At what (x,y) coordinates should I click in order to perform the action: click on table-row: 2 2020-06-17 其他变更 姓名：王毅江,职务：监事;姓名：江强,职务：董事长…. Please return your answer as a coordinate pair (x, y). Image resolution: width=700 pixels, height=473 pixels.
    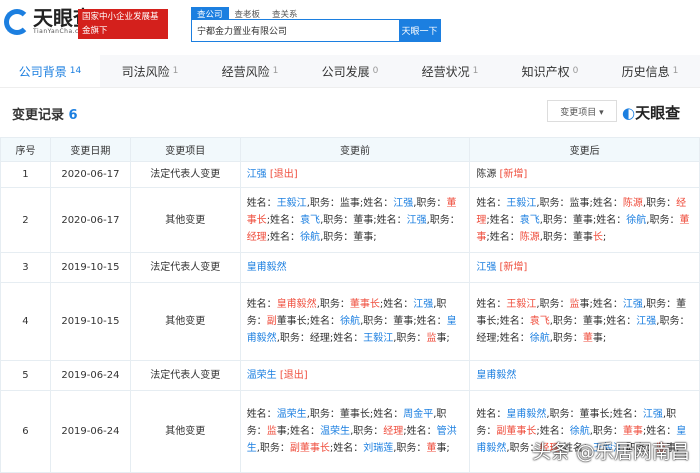
    Looking at the image, I should click on (350, 220).